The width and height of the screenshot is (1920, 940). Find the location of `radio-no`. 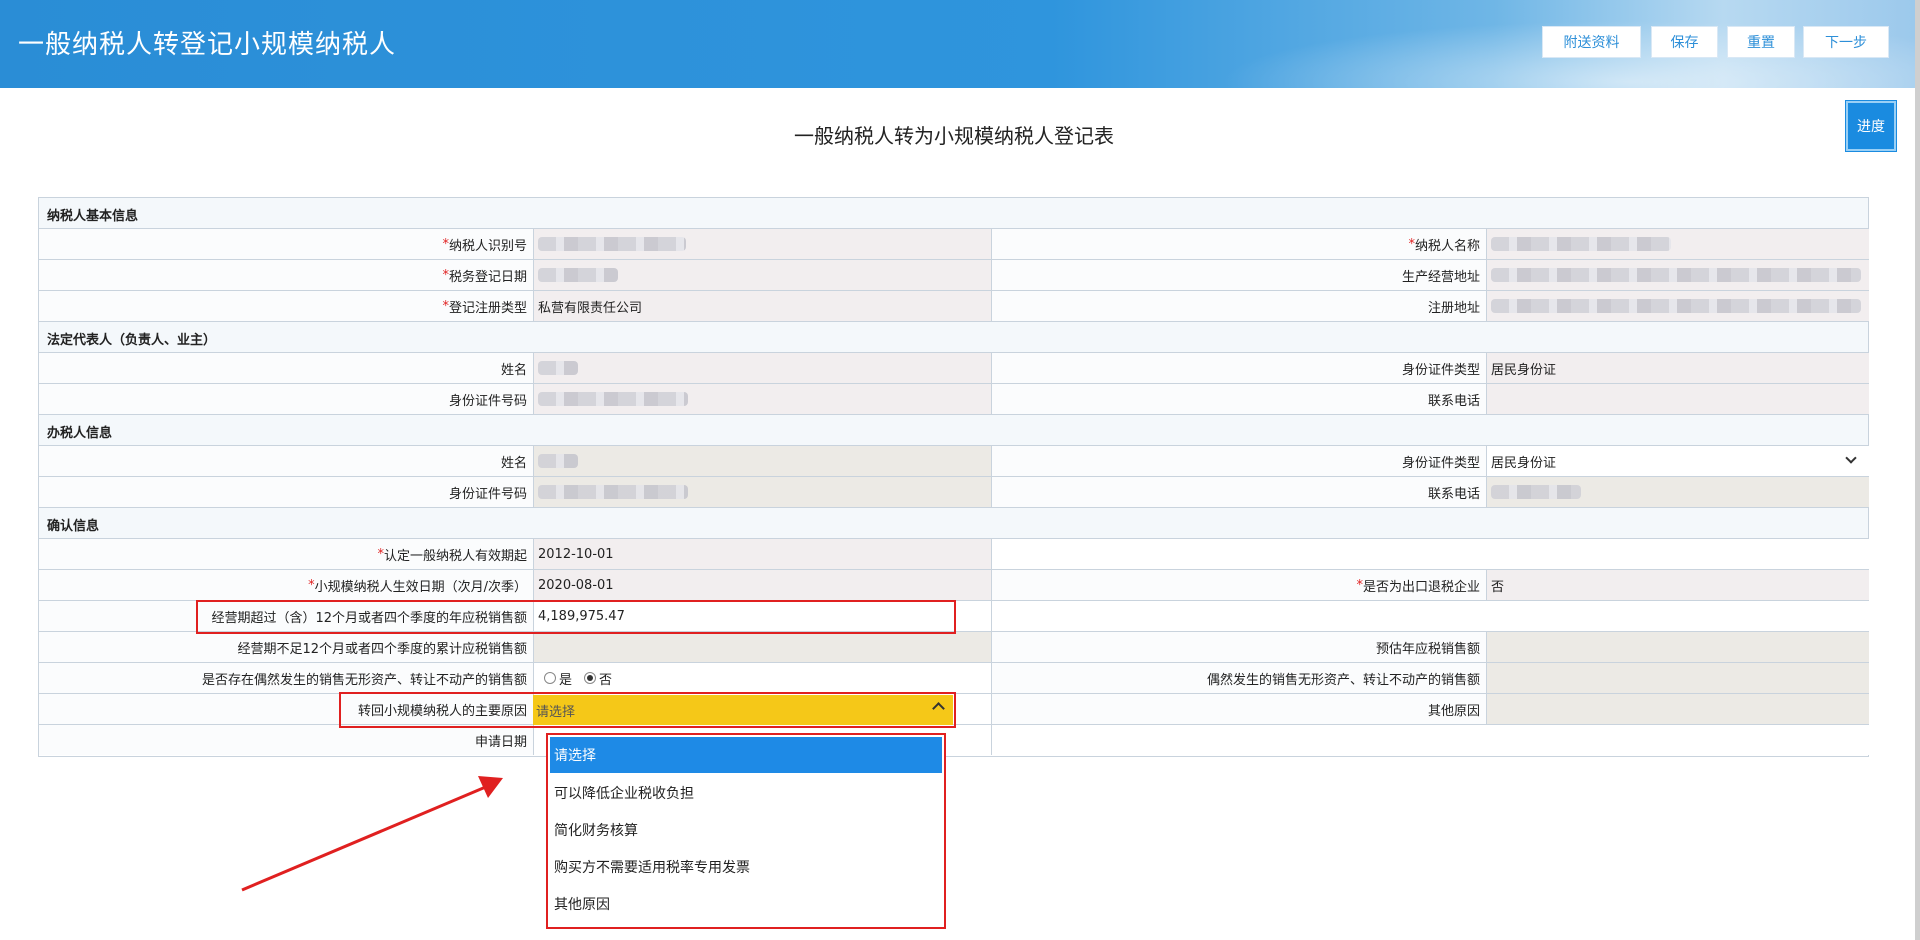

radio-no is located at coordinates (590, 678).